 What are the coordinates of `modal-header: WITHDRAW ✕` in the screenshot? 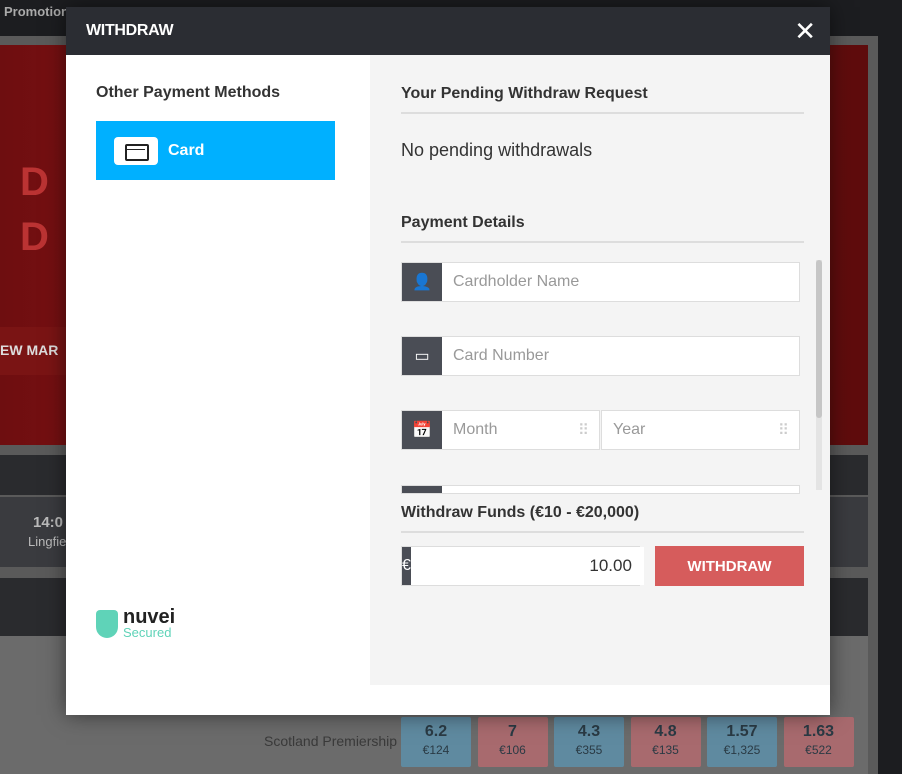 It's located at (448, 31).